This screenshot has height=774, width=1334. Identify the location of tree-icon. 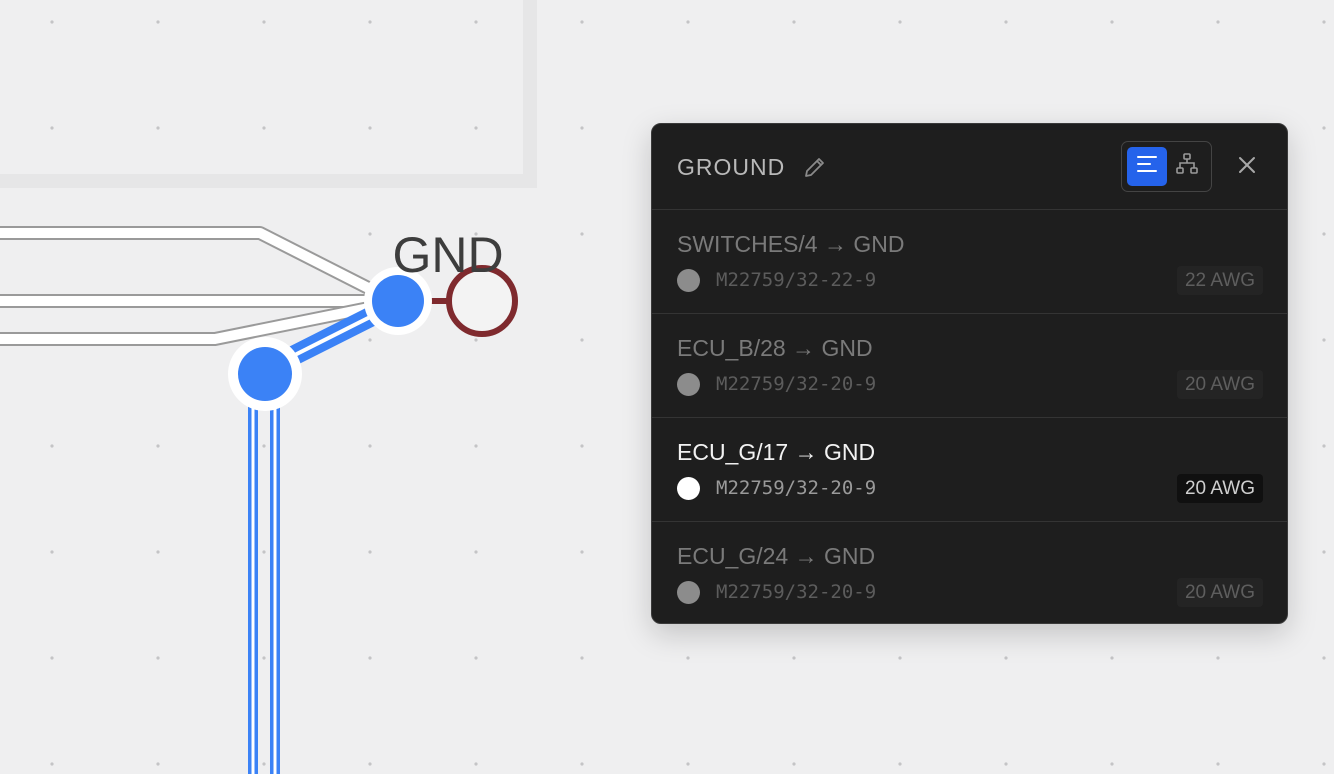
(1187, 166).